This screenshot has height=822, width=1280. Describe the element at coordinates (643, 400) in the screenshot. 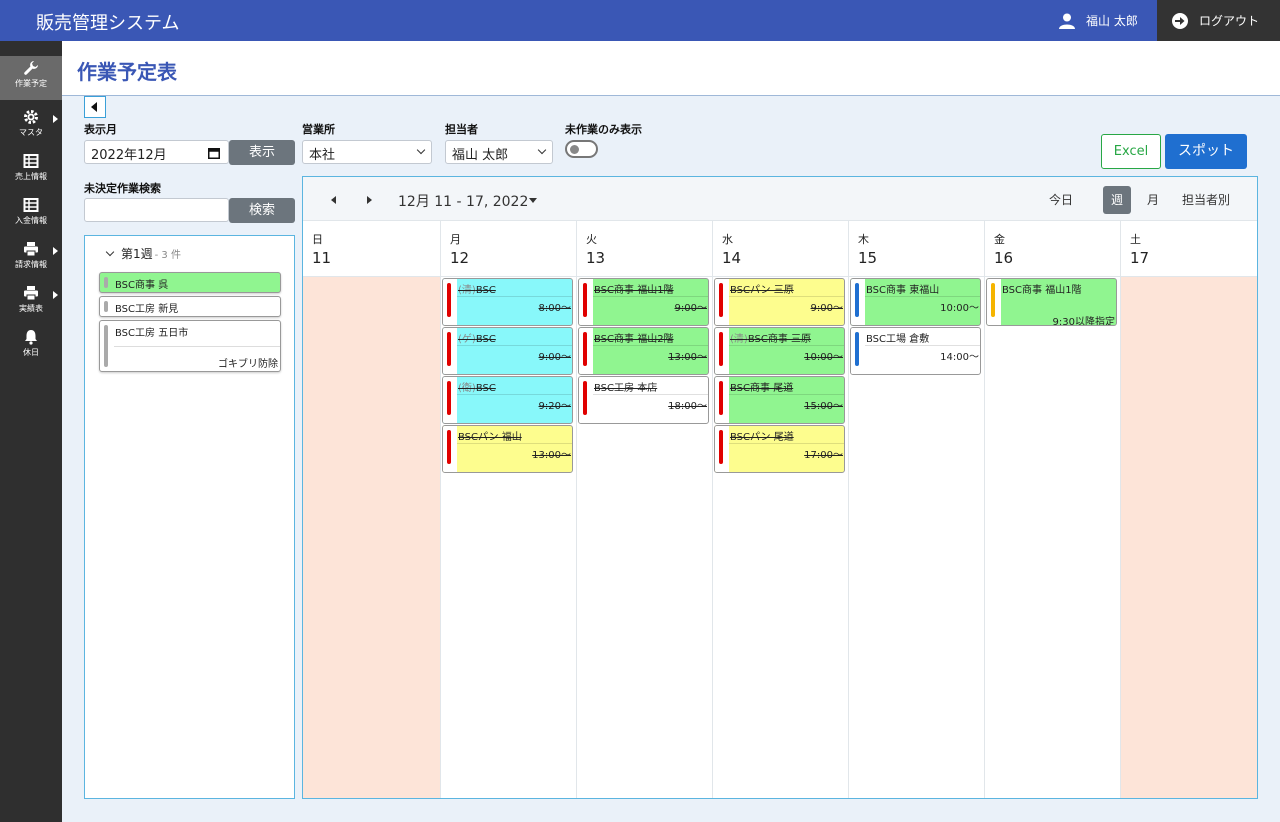

I see `schedule-event: BSC工房 本店 18:00～` at that location.